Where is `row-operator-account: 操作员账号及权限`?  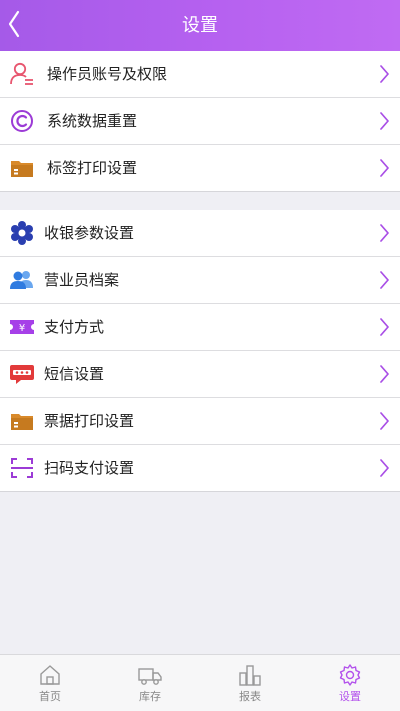
row-operator-account: 操作员账号及权限 is located at coordinates (200, 74).